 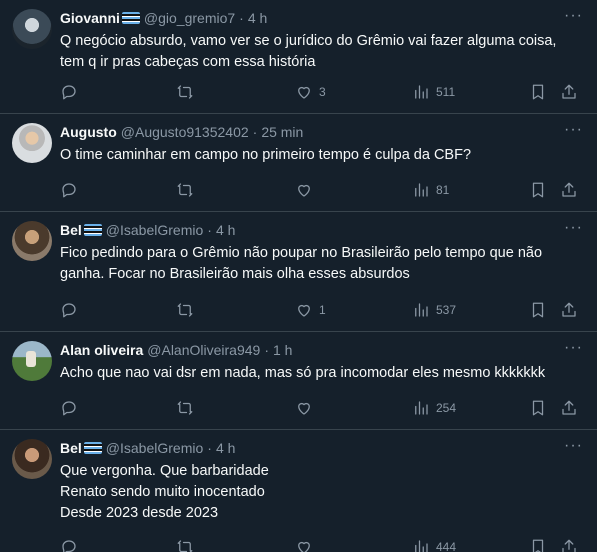 What do you see at coordinates (322, 92) in the screenshot?
I see `like-count: 3` at bounding box center [322, 92].